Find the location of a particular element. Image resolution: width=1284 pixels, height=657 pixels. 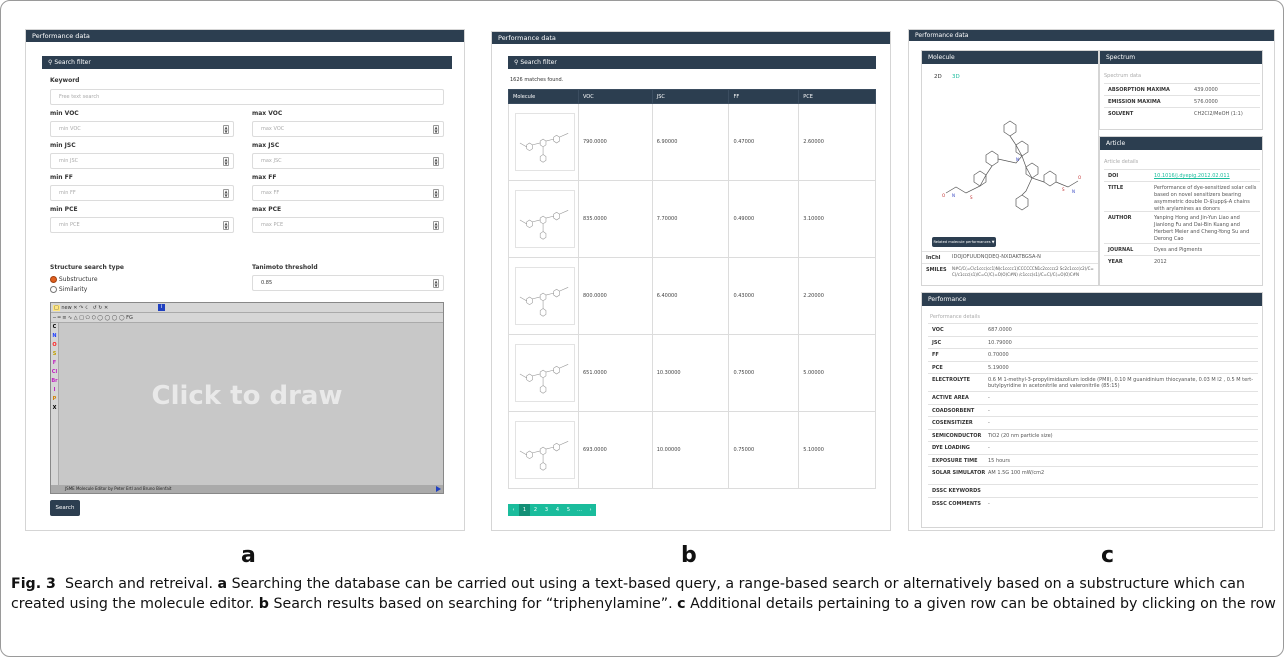

atom-c: C is located at coordinates (54, 327).